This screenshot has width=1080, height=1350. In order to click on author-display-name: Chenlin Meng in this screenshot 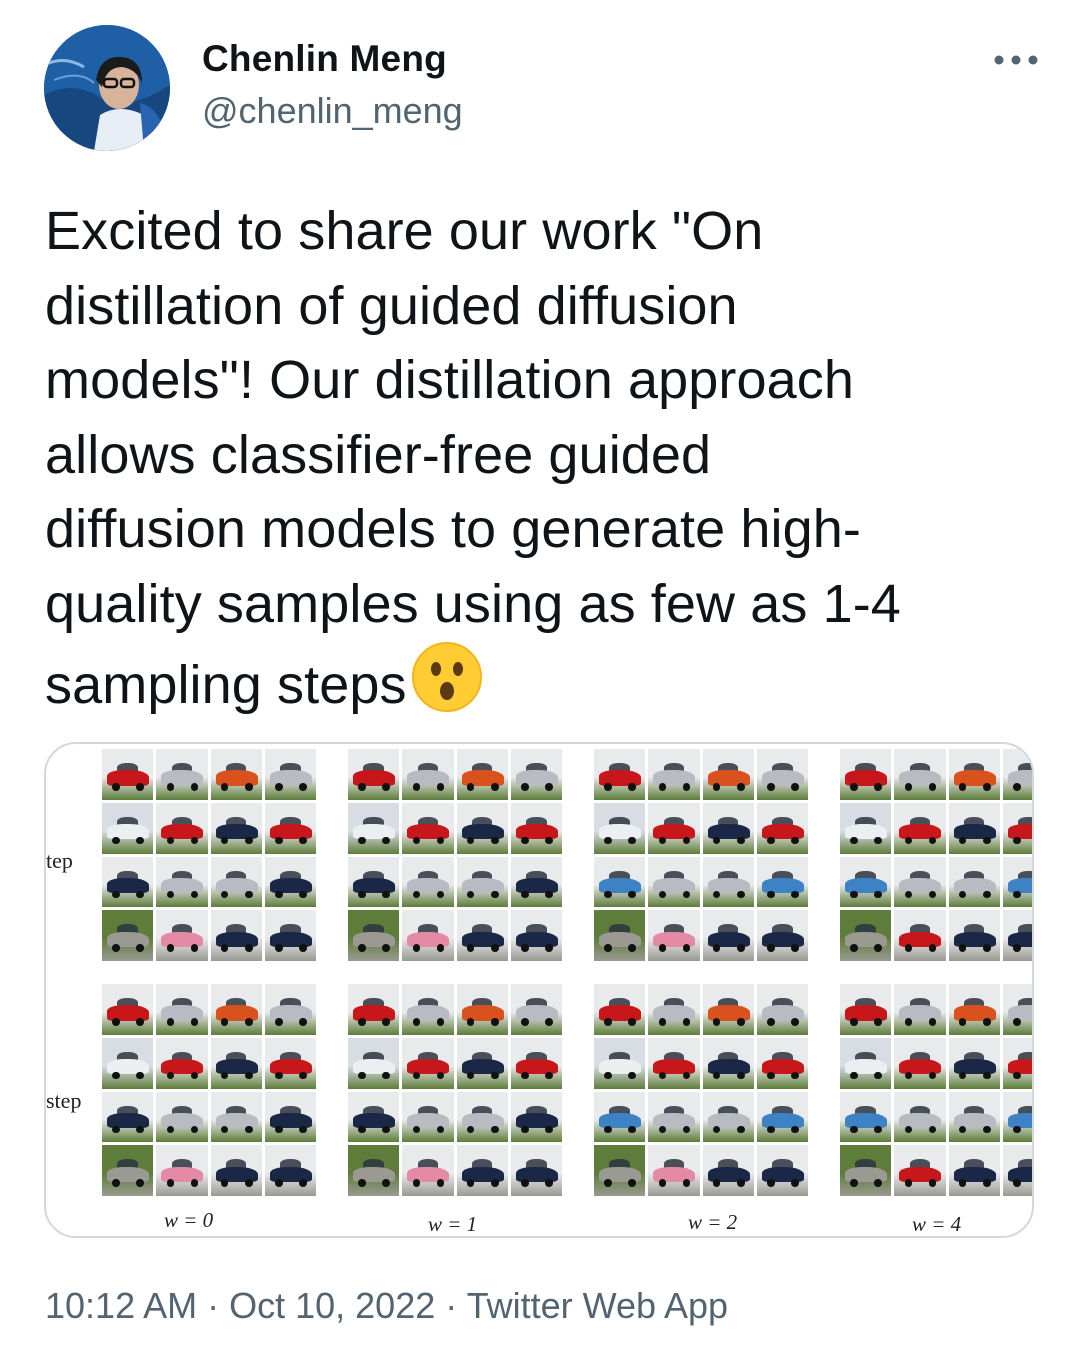, I will do `click(324, 59)`.